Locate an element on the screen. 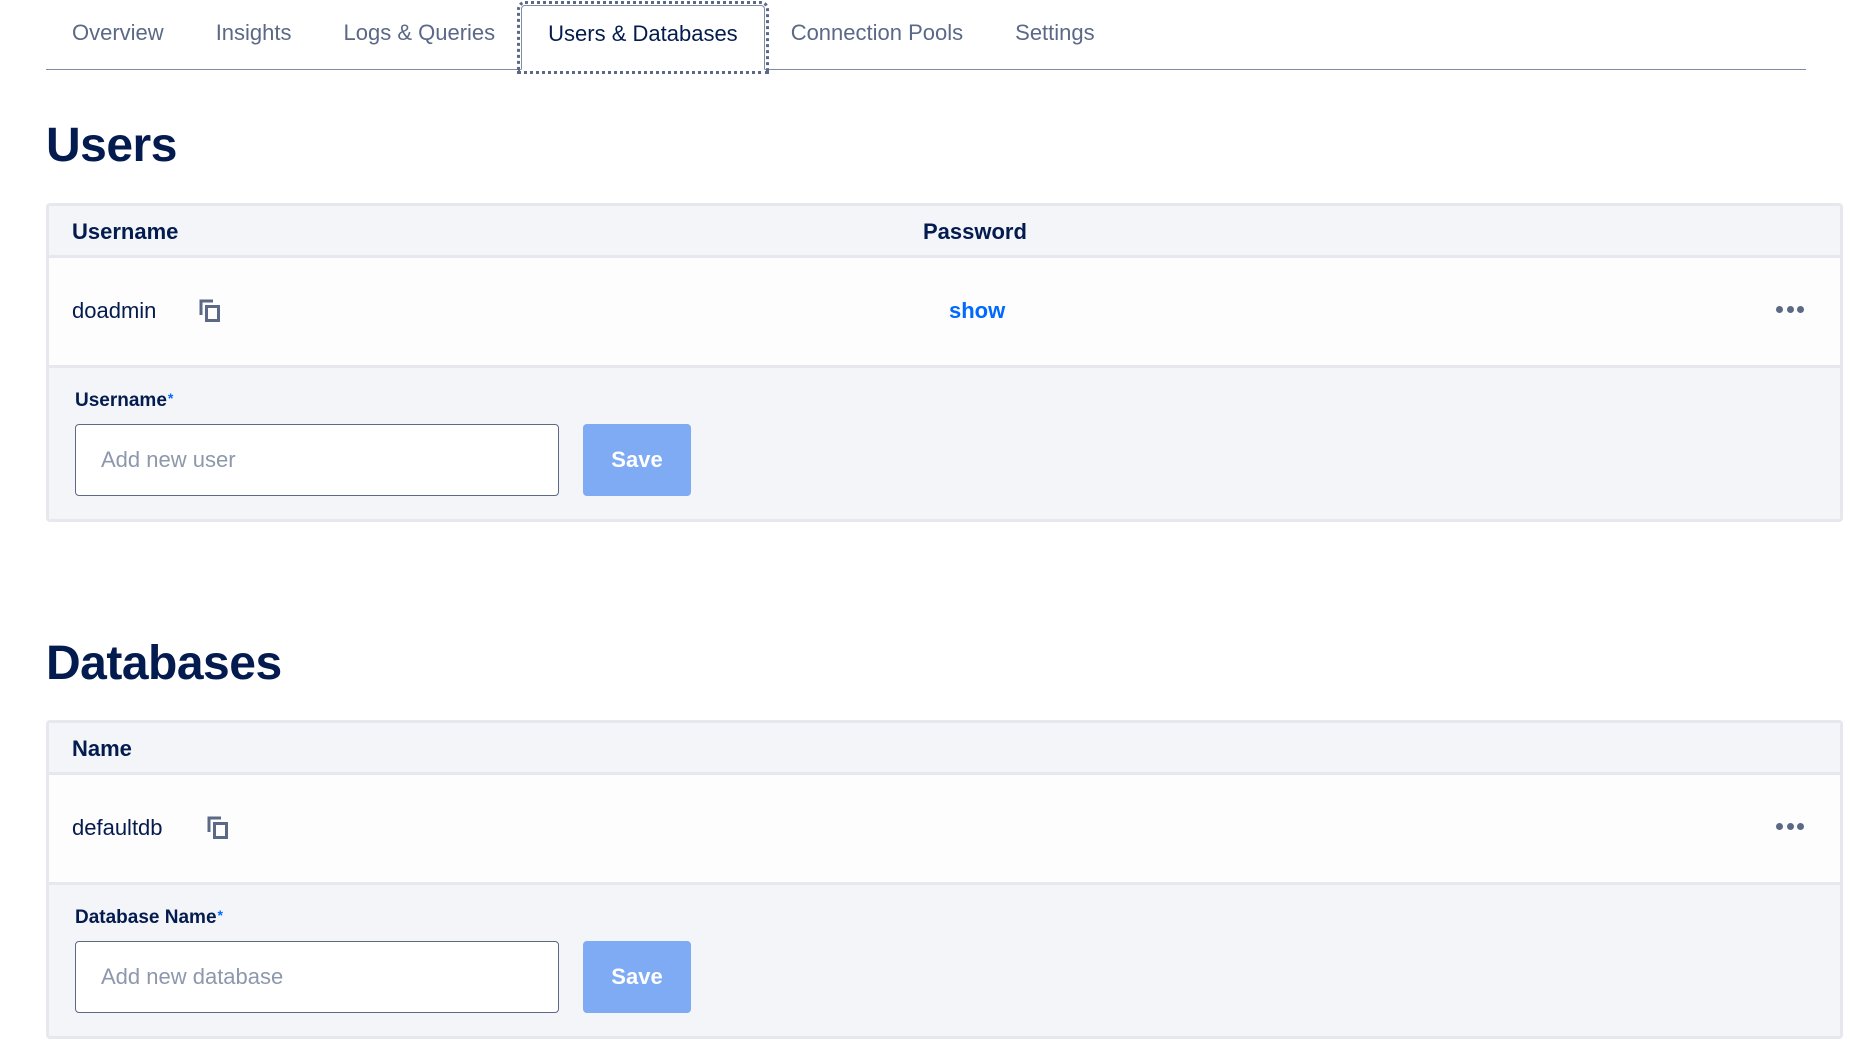  database-name-field-label: Database Name* is located at coordinates (149, 918).